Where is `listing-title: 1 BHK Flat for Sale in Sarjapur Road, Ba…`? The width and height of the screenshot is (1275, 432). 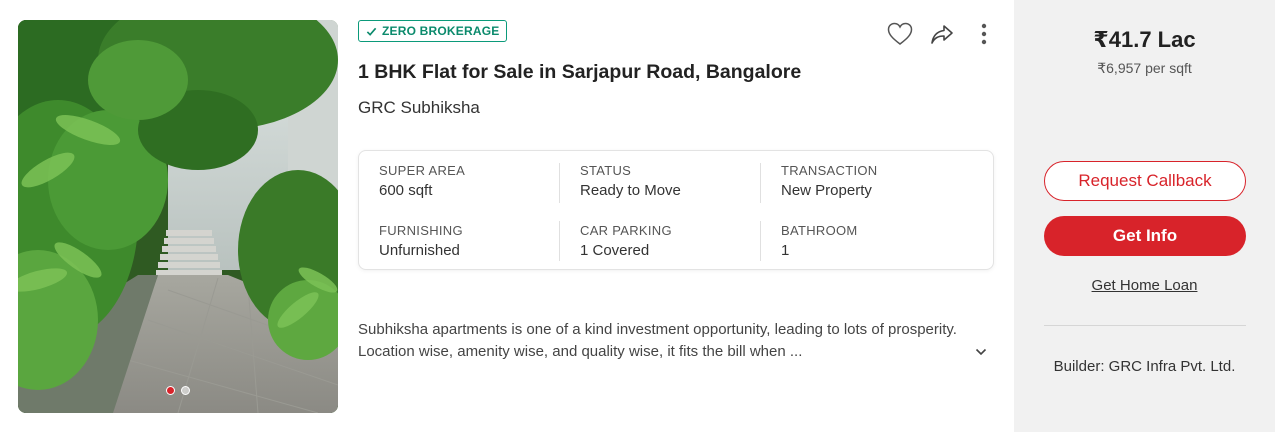 listing-title: 1 BHK Flat for Sale in Sarjapur Road, Ba… is located at coordinates (579, 72).